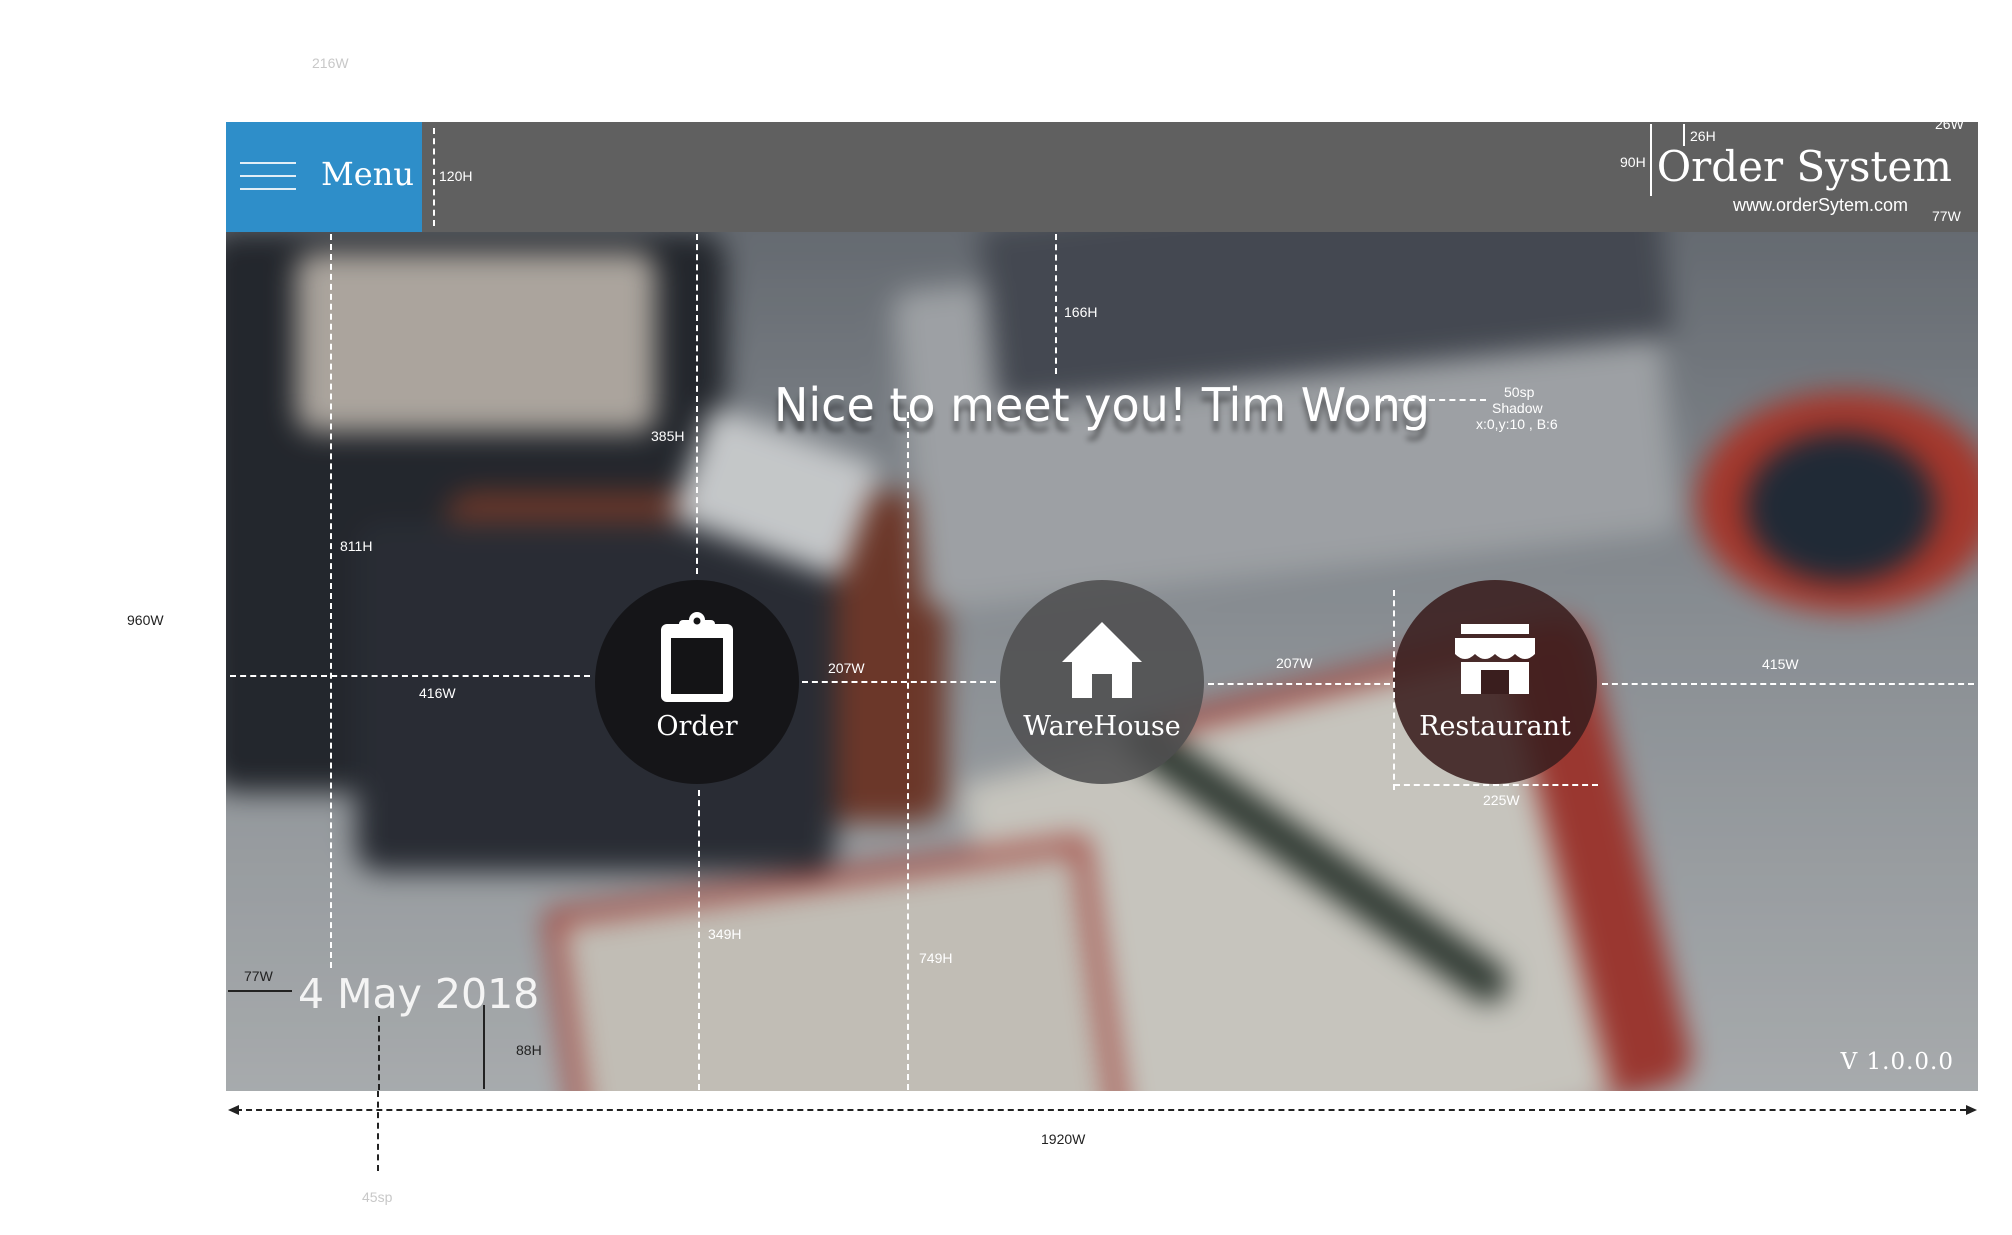 The height and width of the screenshot is (1235, 2012). Describe the element at coordinates (377, 1197) in the screenshot. I see `spec-date-font: 45sp` at that location.